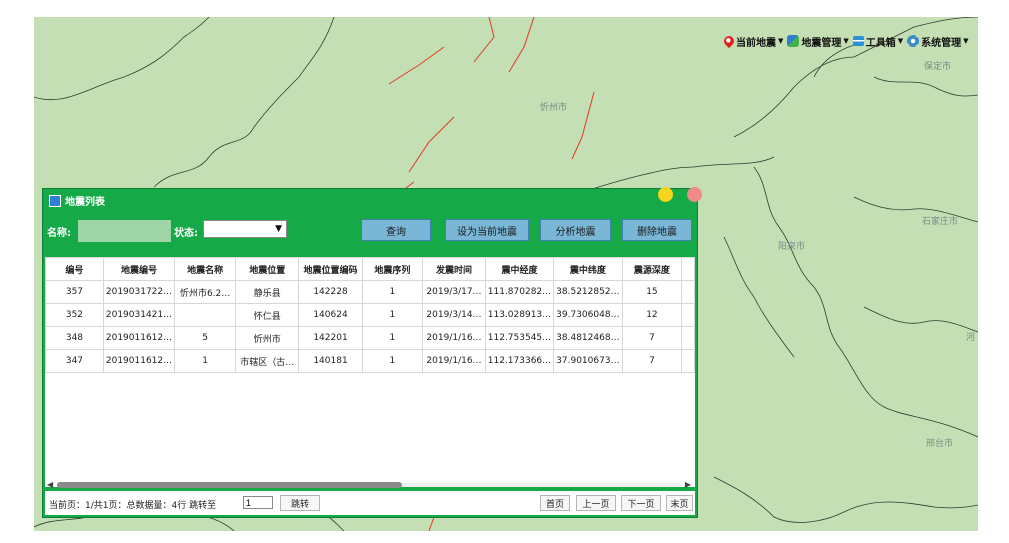  Describe the element at coordinates (913, 41) in the screenshot. I see `gear-icon` at that location.